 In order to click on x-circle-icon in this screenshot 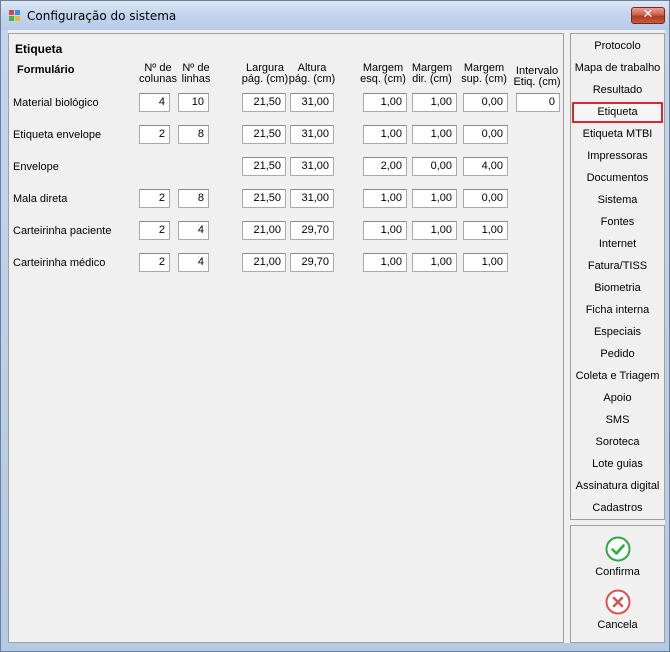, I will do `click(617, 602)`.